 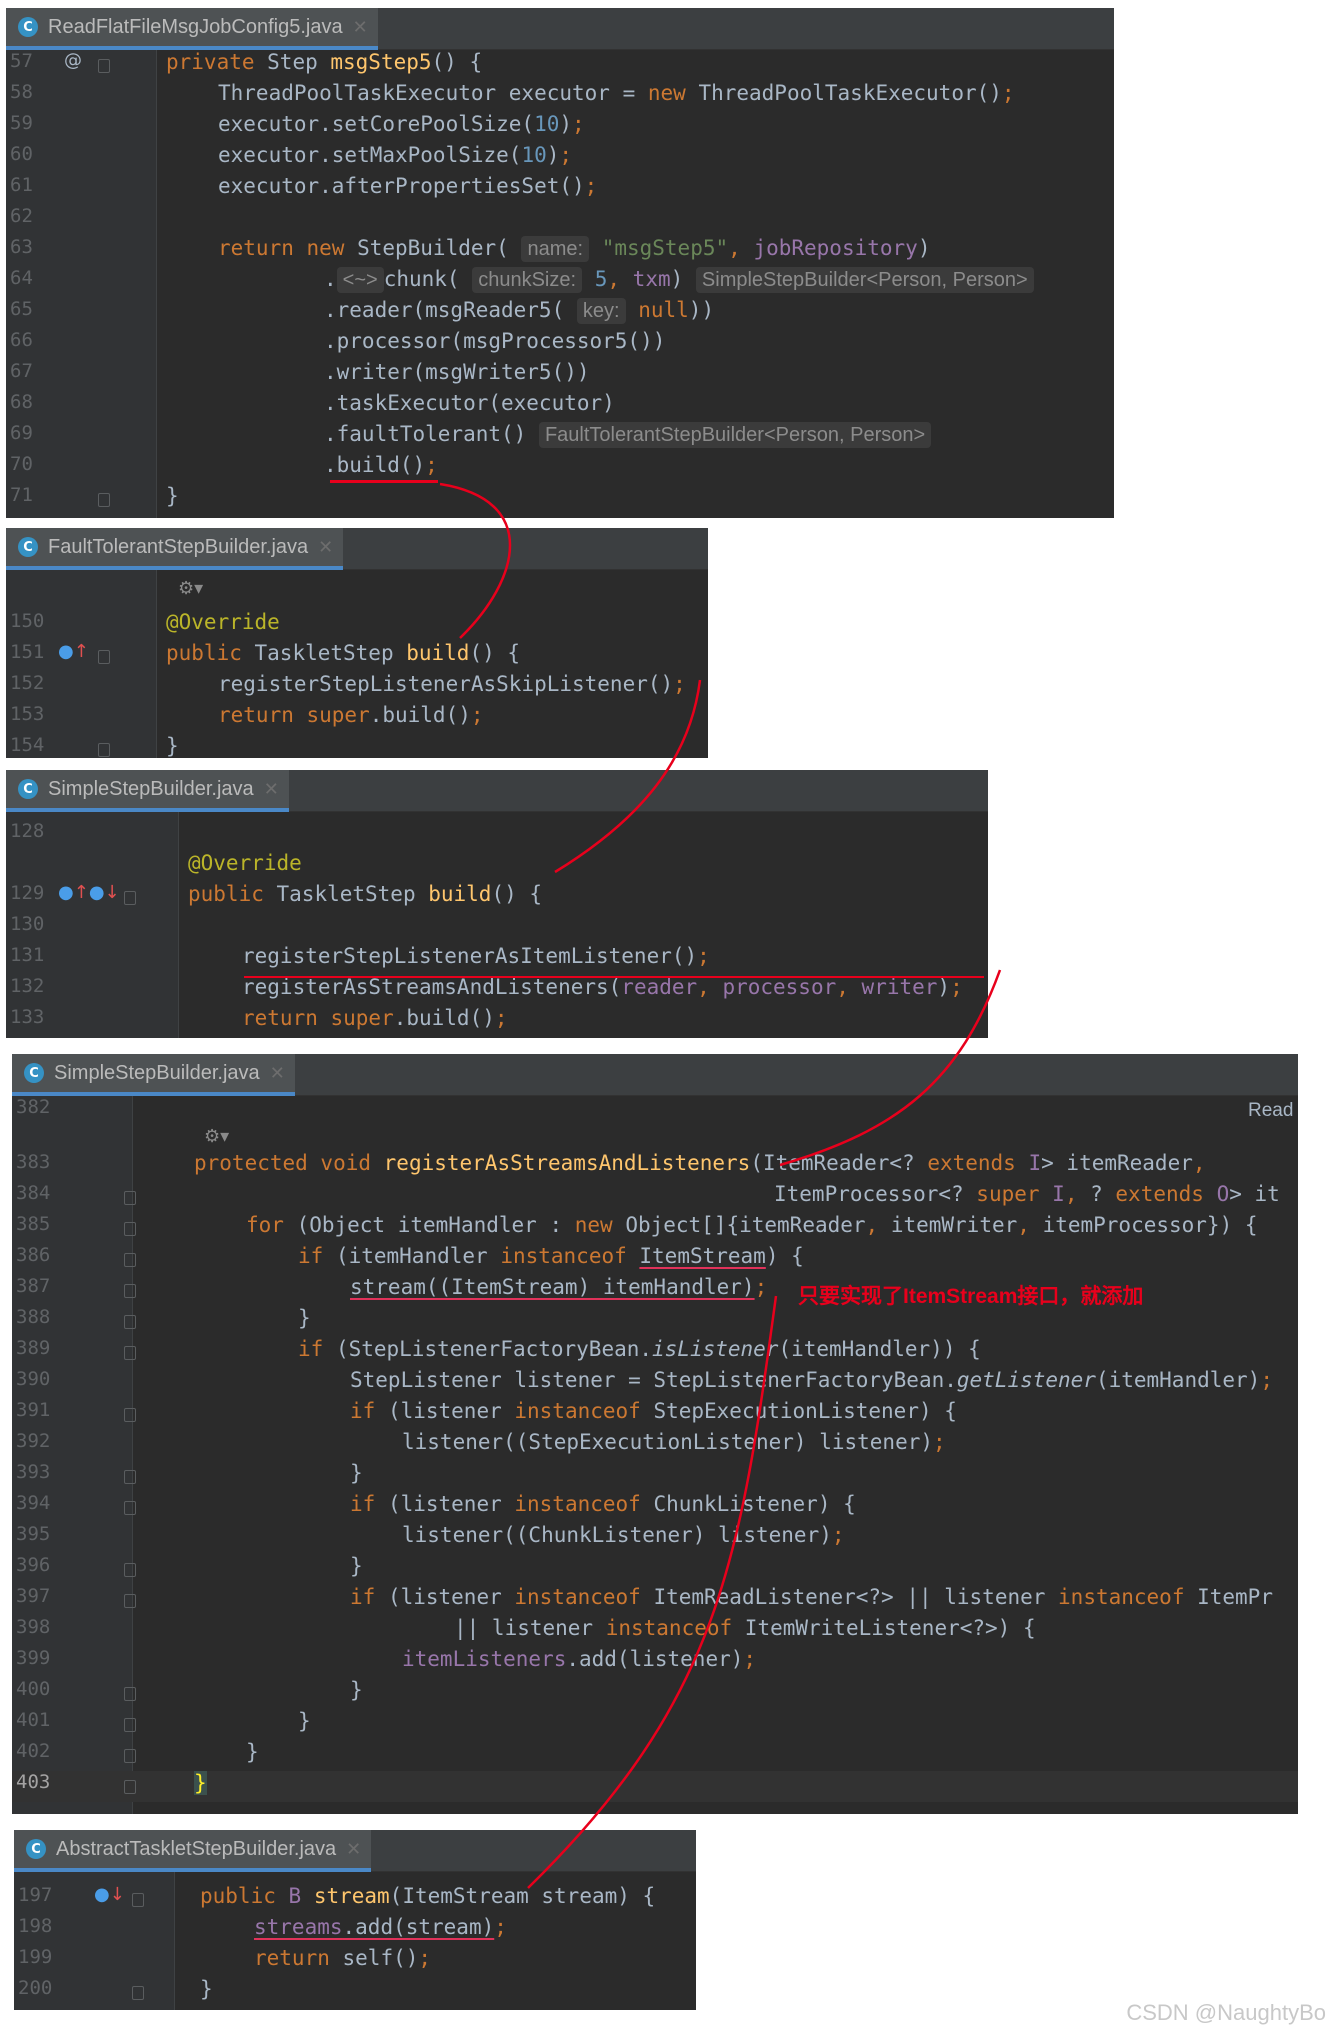 I want to click on line-number: 396, so click(x=33, y=1565).